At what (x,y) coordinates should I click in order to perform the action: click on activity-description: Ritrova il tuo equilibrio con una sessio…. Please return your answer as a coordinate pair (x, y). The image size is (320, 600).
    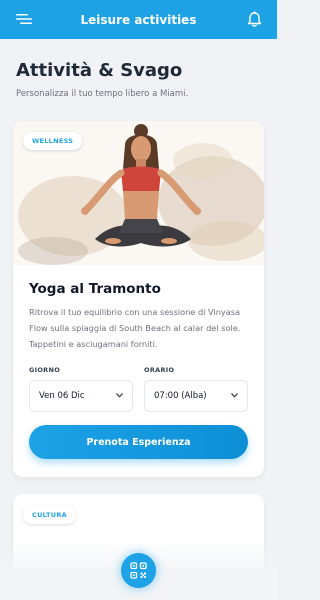
    Looking at the image, I should click on (135, 328).